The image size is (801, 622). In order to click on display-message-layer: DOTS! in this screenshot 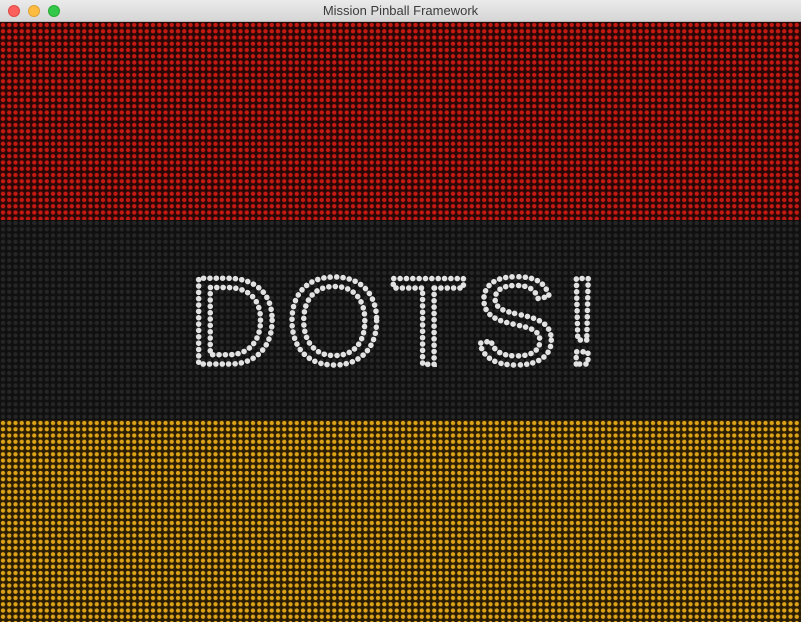, I will do `click(397, 322)`.